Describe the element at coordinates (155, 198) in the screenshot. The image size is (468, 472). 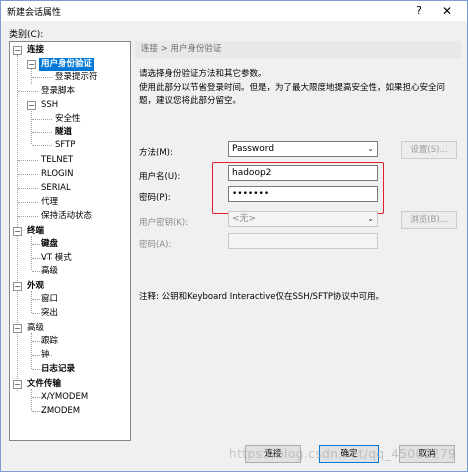
I see `password-label: 密码(P):` at that location.